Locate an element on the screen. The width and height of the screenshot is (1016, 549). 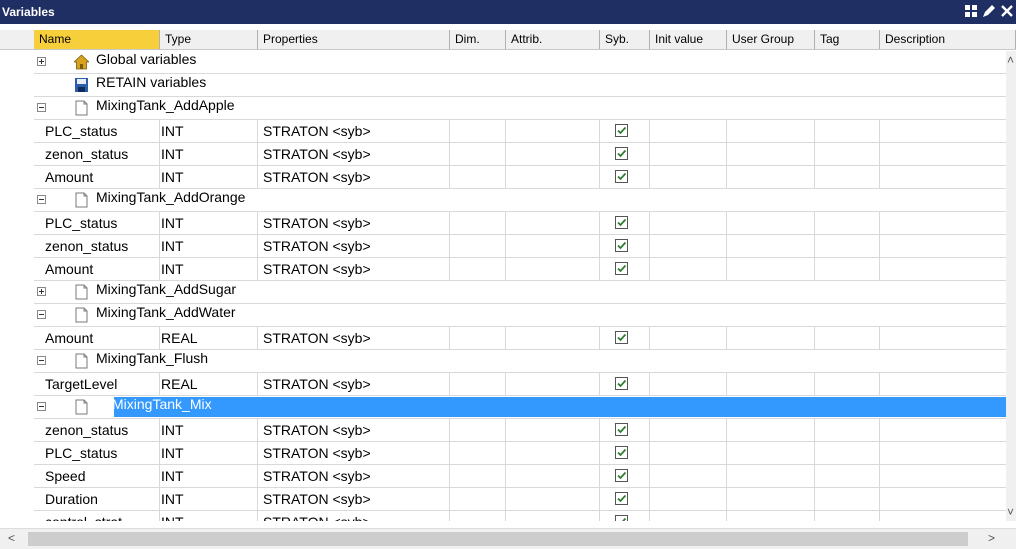
column-header-usergroup: User Group is located at coordinates (771, 39).